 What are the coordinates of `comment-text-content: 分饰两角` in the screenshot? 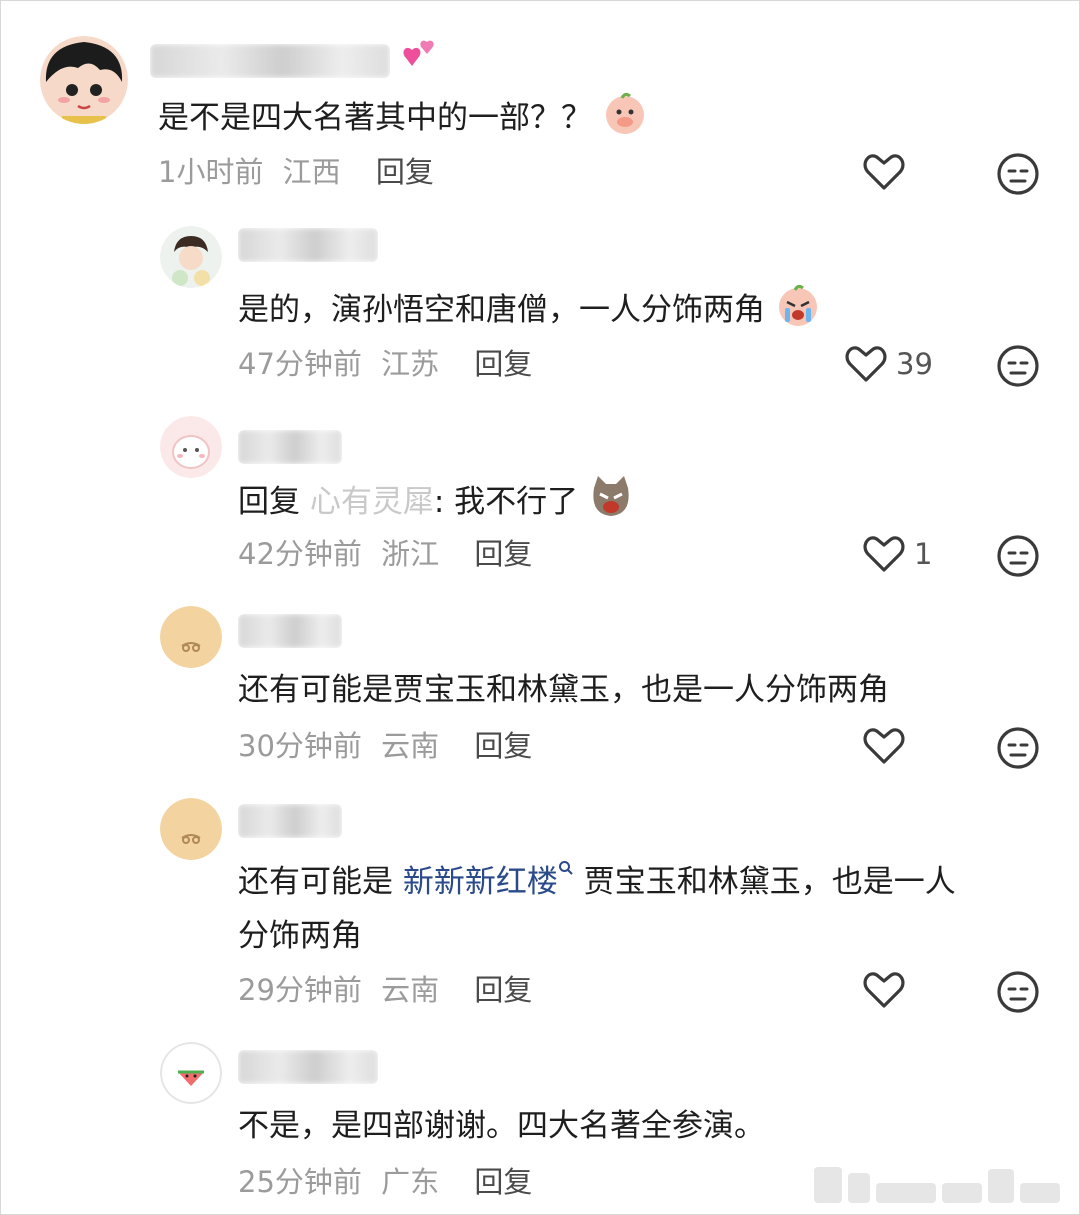 It's located at (300, 936).